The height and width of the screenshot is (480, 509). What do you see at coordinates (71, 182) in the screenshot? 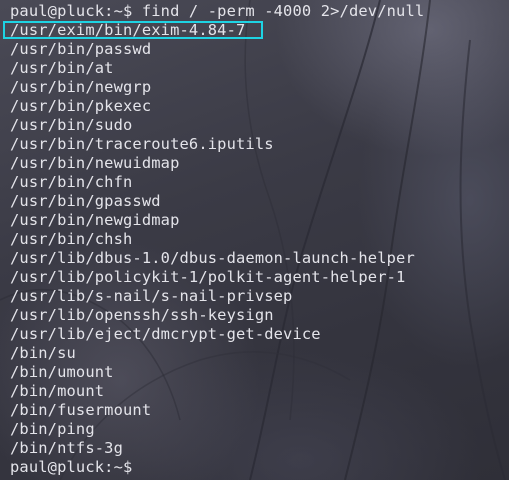
I see `result-line: /usr/bin/chfn` at bounding box center [71, 182].